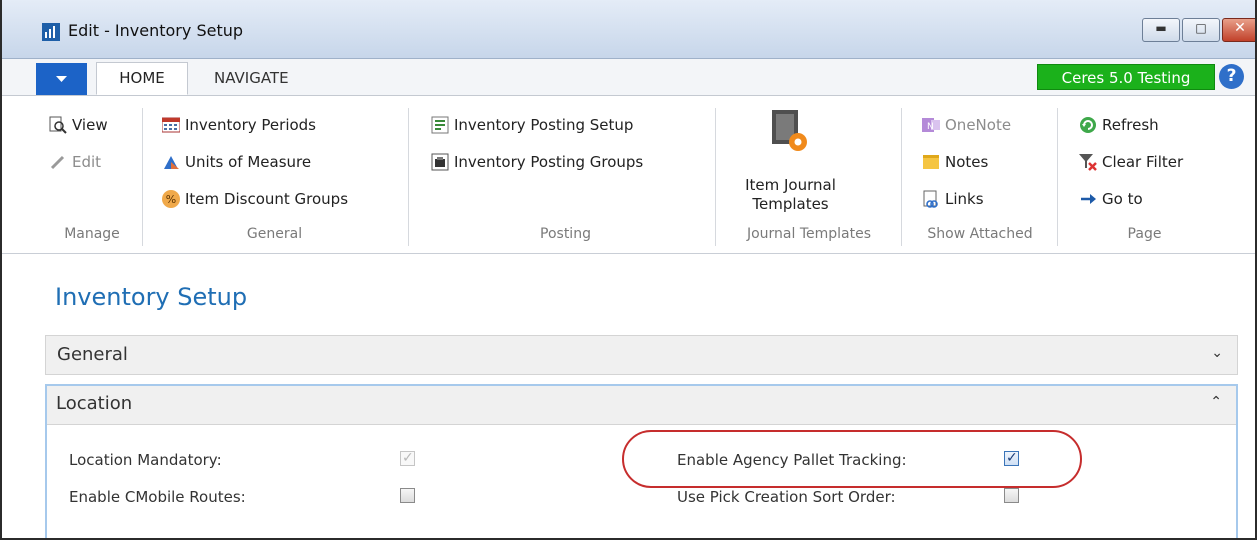 The height and width of the screenshot is (540, 1257). What do you see at coordinates (978, 125) in the screenshot?
I see `onenote-label: OneNote` at bounding box center [978, 125].